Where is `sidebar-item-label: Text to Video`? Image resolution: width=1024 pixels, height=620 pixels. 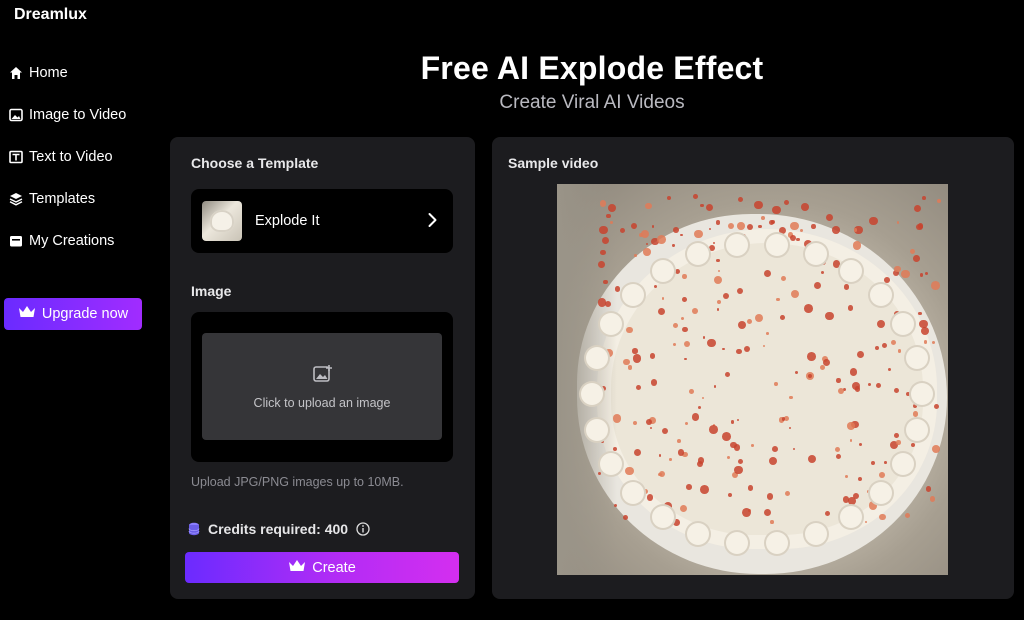 sidebar-item-label: Text to Video is located at coordinates (71, 157).